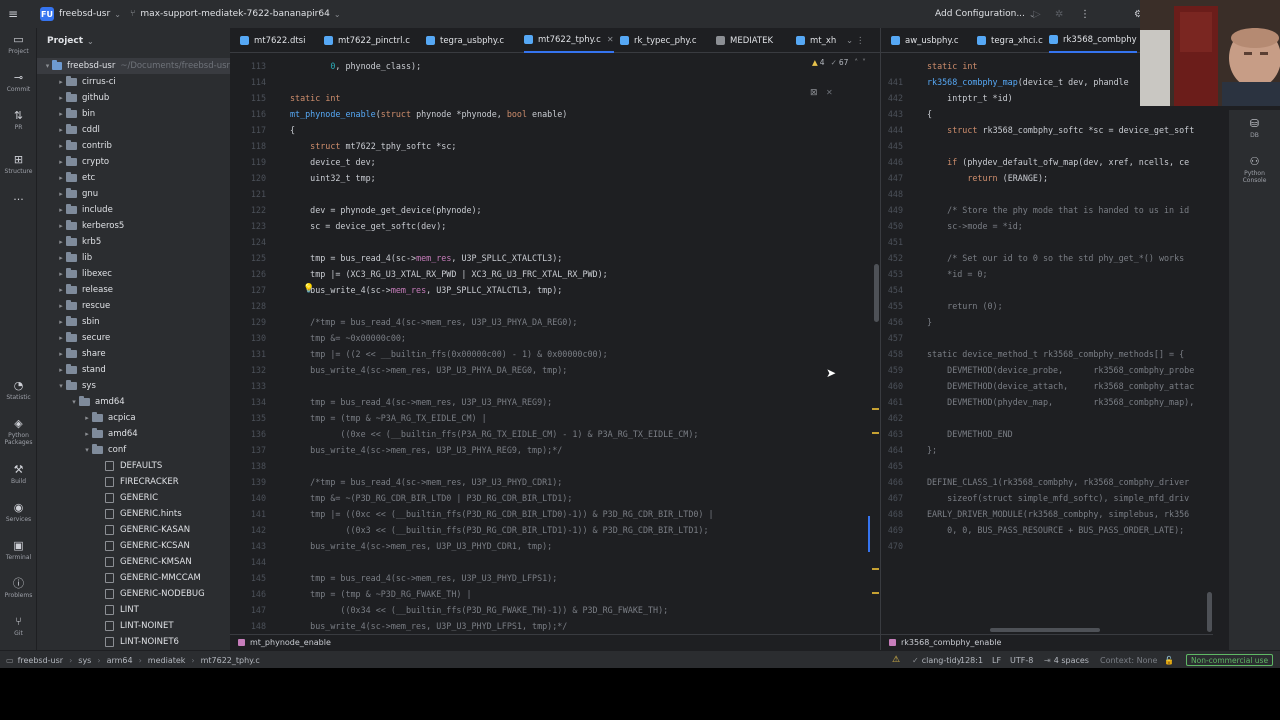 Image resolution: width=1280 pixels, height=720 pixels. Describe the element at coordinates (555, 338) in the screenshot. I see `code-line: 130 tmp &= ~0x00000c00;` at that location.